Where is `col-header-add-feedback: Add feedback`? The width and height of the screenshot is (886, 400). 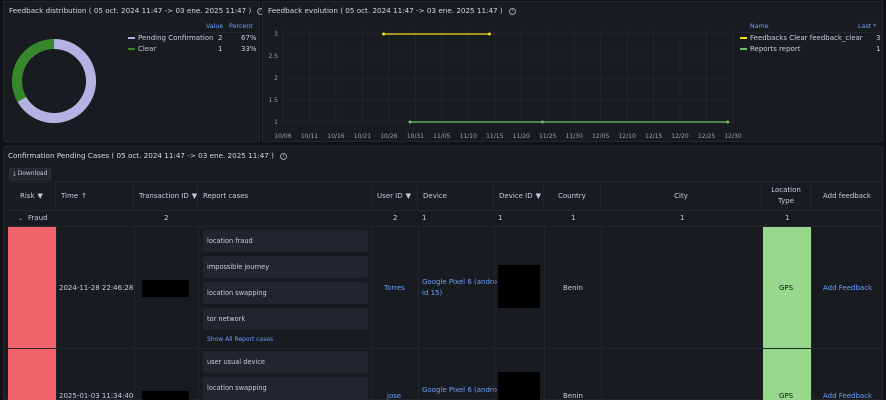 col-header-add-feedback: Add feedback is located at coordinates (846, 196).